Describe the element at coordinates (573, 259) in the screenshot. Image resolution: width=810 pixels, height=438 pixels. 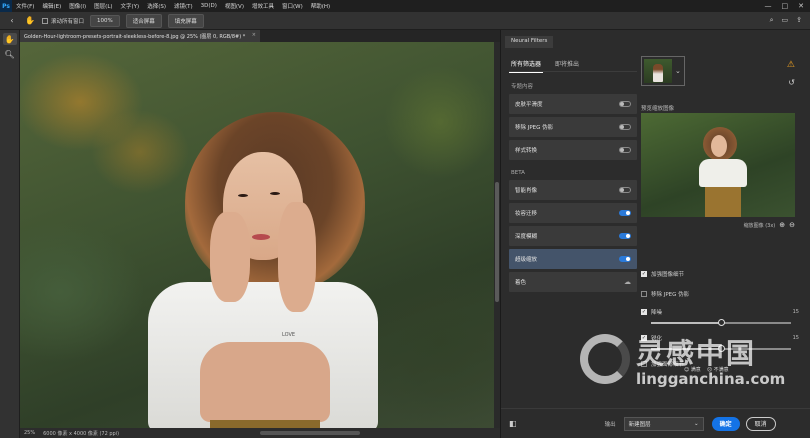
I see `filter-super-zoom: 超级缩放` at that location.